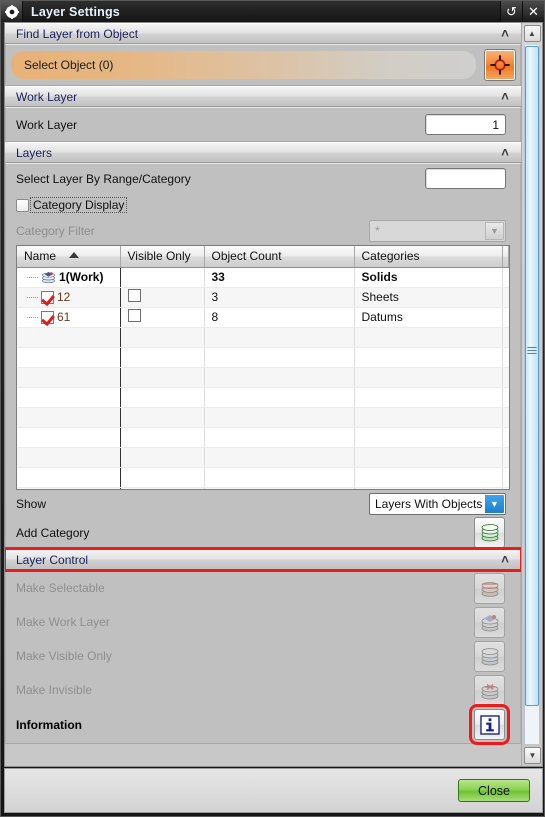 Image resolution: width=545 pixels, height=817 pixels. I want to click on work-layer-input: 1, so click(465, 124).